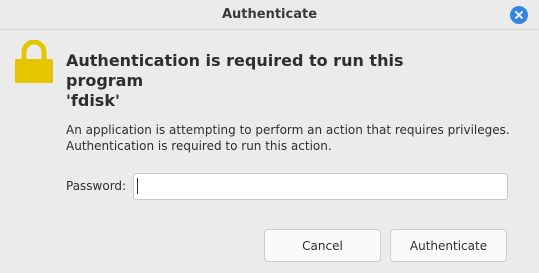 The image size is (539, 273). I want to click on close-button, so click(519, 15).